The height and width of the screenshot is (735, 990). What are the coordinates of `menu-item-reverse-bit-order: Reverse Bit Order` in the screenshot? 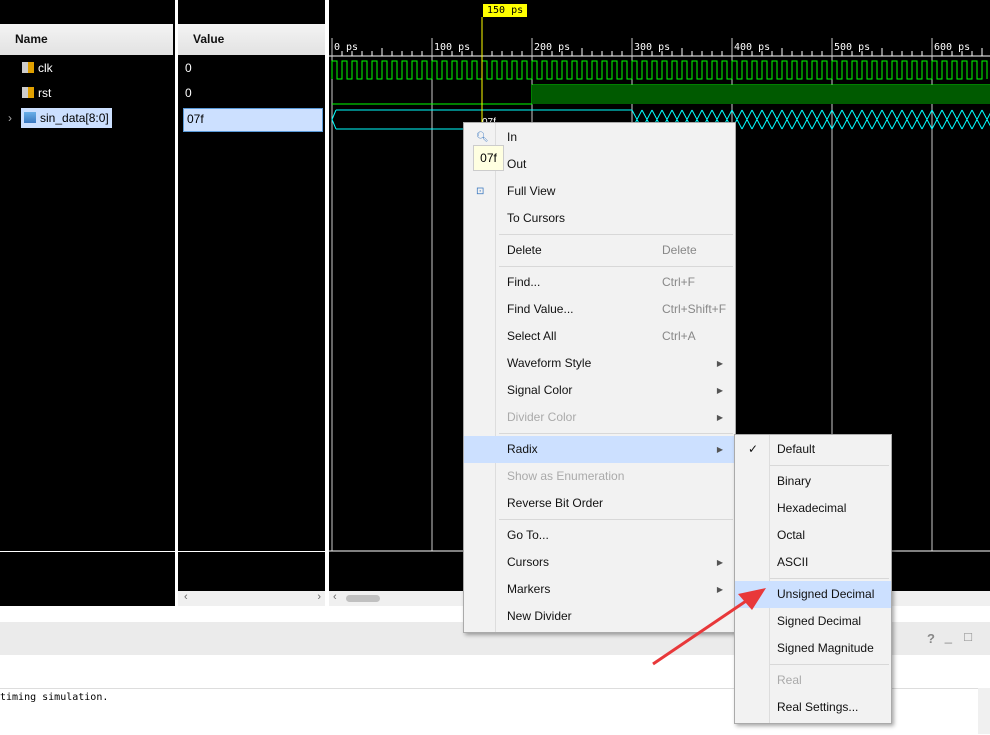 It's located at (599, 503).